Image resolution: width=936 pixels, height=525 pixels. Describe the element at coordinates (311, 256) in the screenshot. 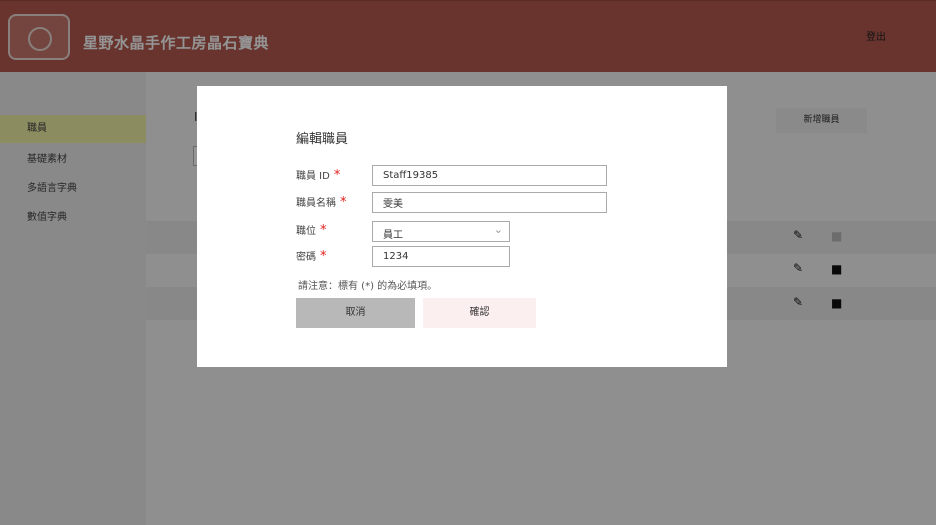

I see `password-label: 密碼 *` at that location.